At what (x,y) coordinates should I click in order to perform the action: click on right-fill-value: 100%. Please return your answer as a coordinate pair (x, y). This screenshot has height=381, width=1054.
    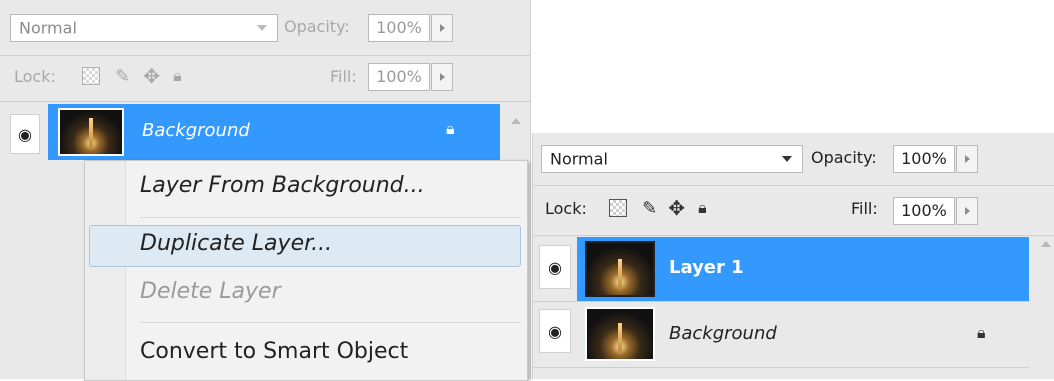
    Looking at the image, I should click on (924, 210).